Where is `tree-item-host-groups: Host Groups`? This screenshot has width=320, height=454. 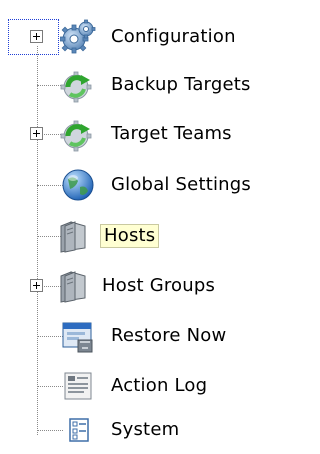 tree-item-host-groups: Host Groups is located at coordinates (146, 286).